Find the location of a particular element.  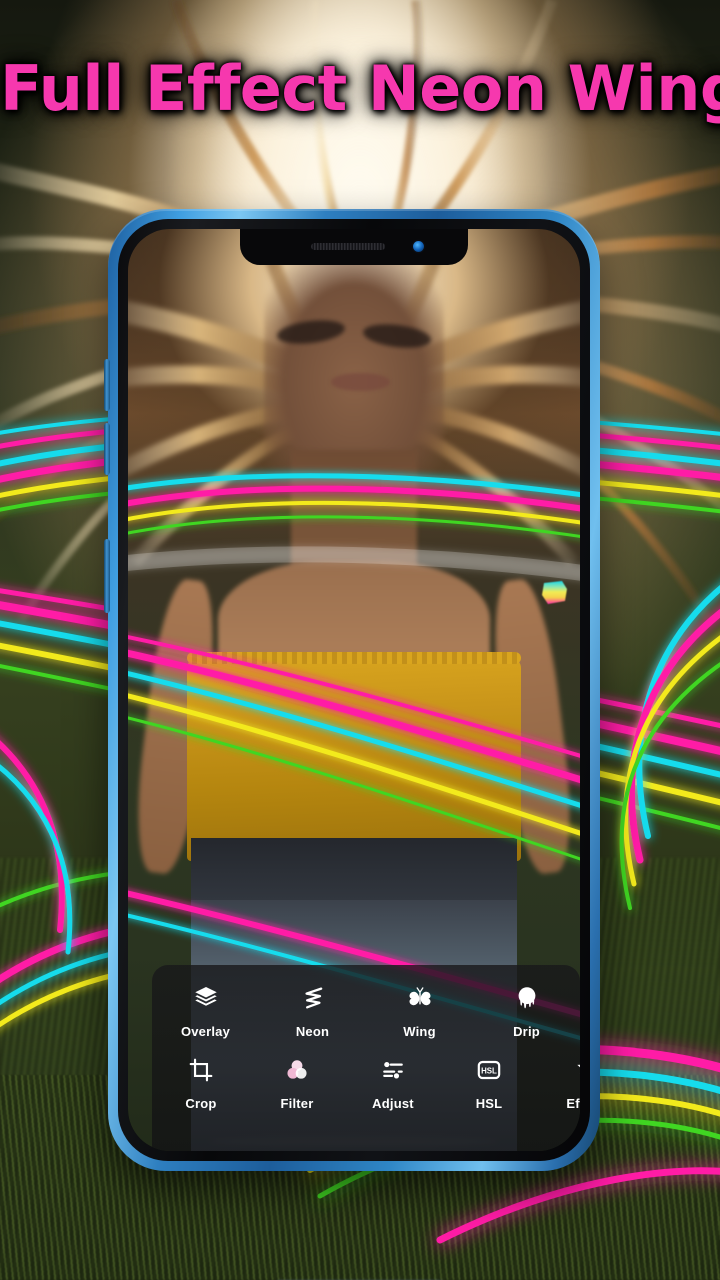

tool-overlay-label: Overlay is located at coordinates (205, 1031).